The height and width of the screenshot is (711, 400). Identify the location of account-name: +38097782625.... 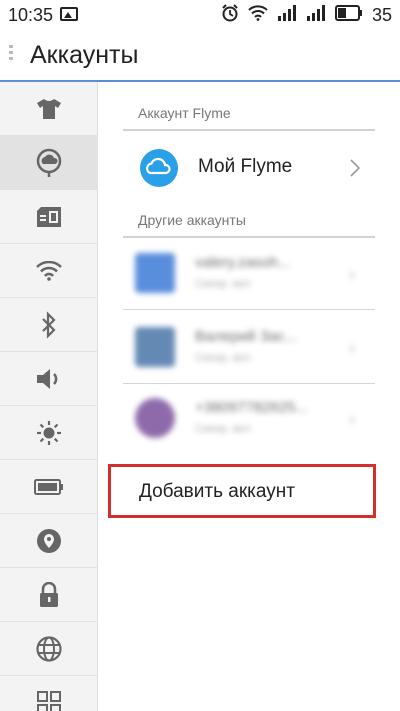
(252, 407).